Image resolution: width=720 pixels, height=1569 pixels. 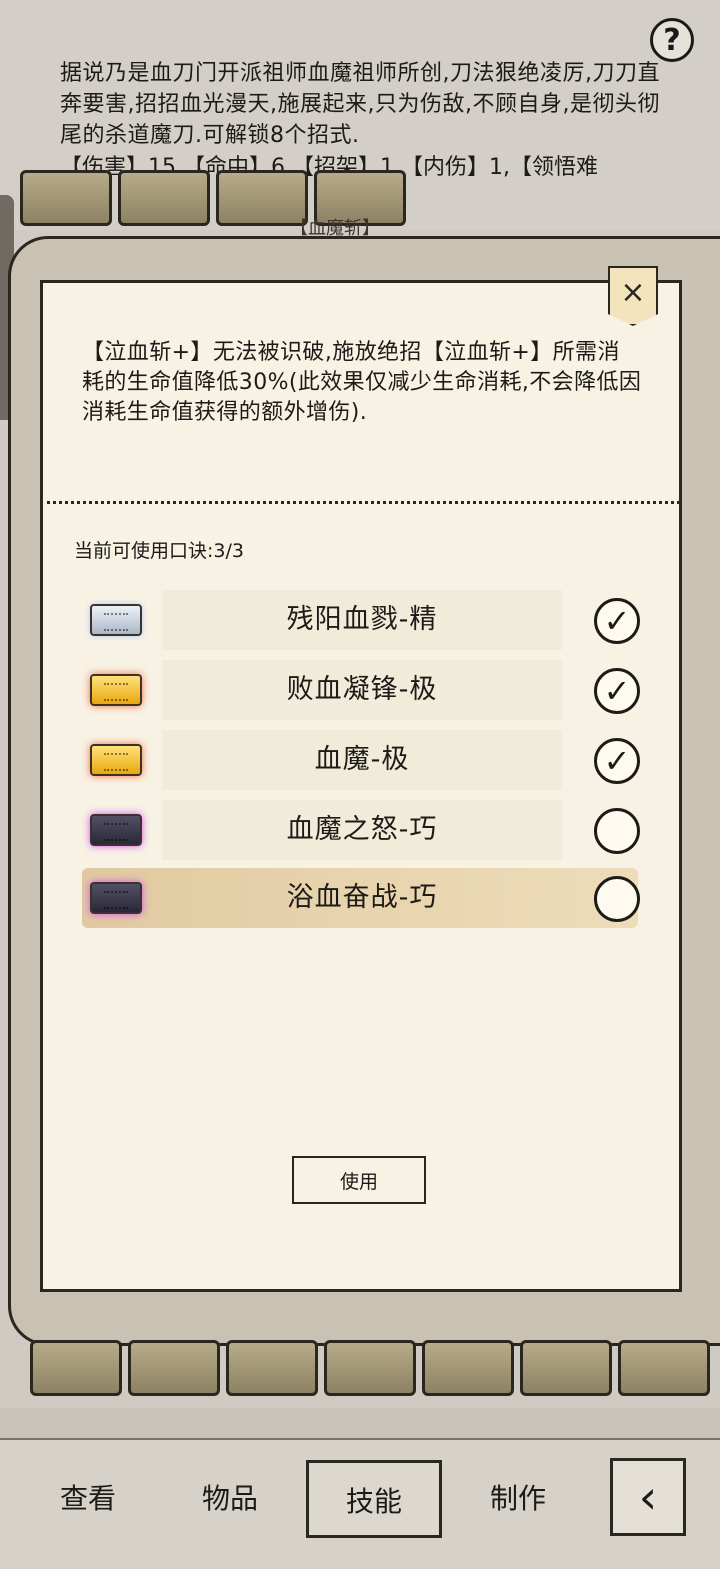 I want to click on close-button: ×, so click(x=633, y=296).